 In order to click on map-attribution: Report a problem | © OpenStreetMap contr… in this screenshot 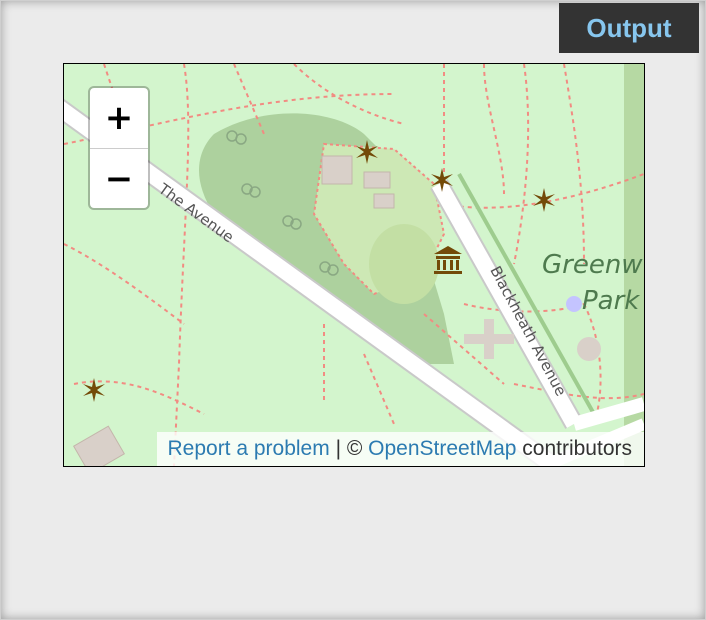, I will do `click(400, 449)`.